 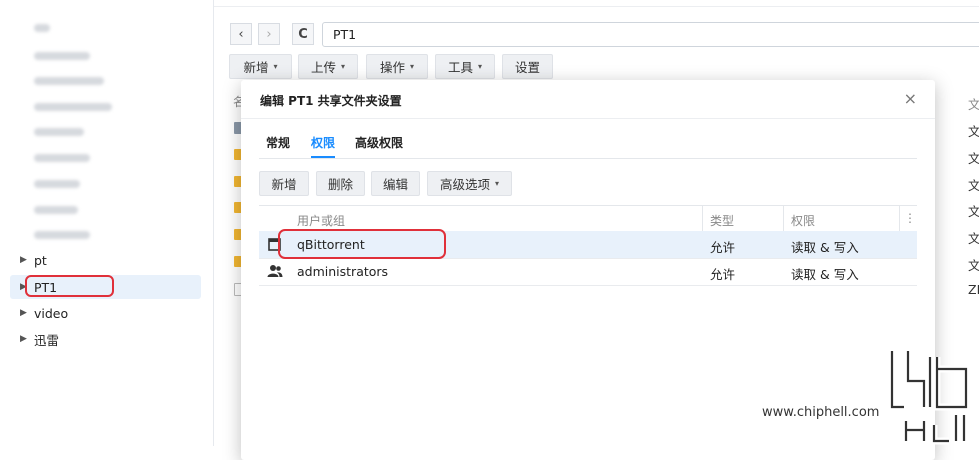 What do you see at coordinates (722, 220) in the screenshot?
I see `column-type: 类型` at bounding box center [722, 220].